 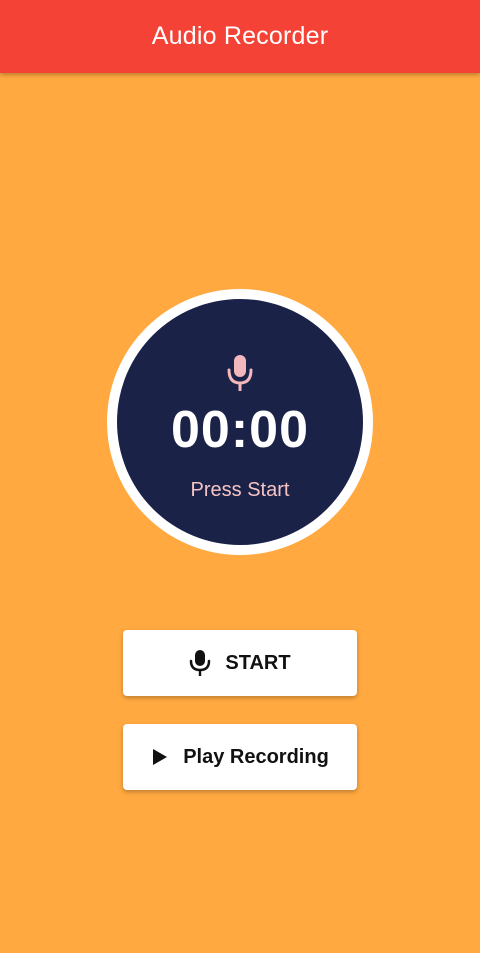 What do you see at coordinates (256, 756) in the screenshot?
I see `play-button-label: Play Recording` at bounding box center [256, 756].